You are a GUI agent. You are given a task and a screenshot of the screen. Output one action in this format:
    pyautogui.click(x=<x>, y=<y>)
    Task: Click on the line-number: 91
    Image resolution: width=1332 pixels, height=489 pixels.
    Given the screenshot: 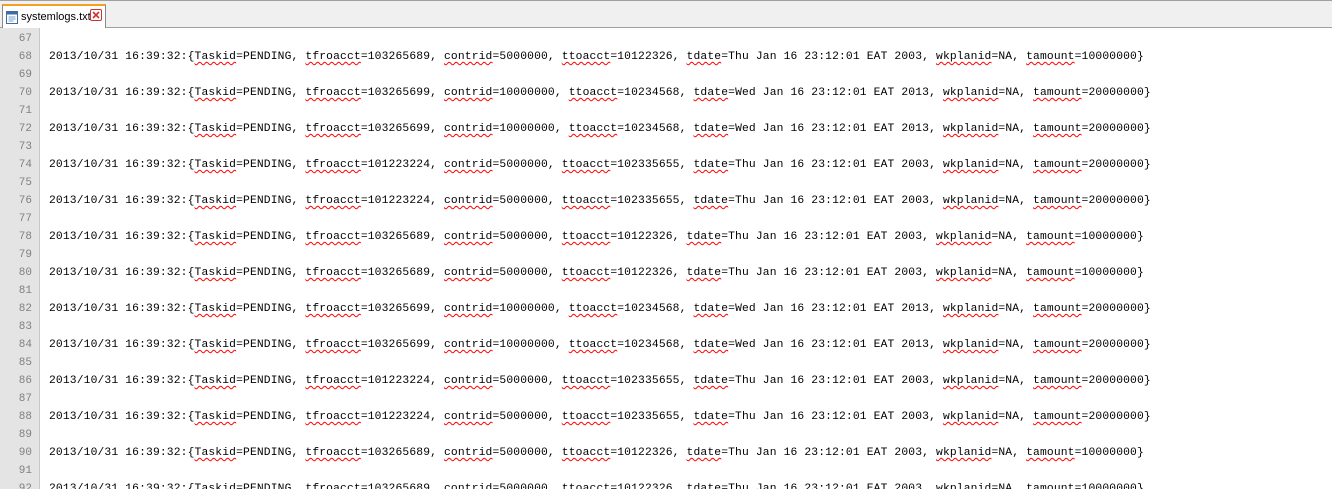 What is the action you would take?
    pyautogui.click(x=25, y=471)
    